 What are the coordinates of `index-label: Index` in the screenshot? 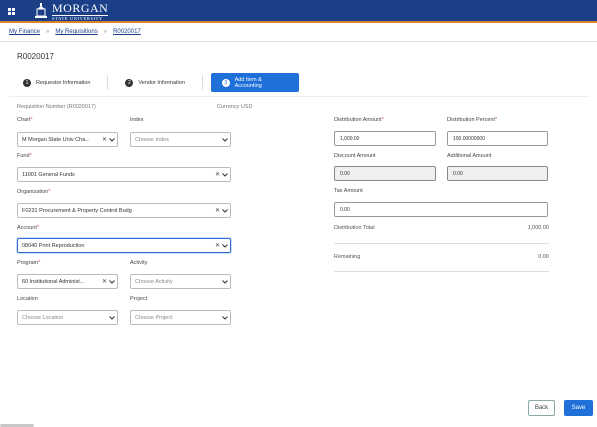 It's located at (137, 120).